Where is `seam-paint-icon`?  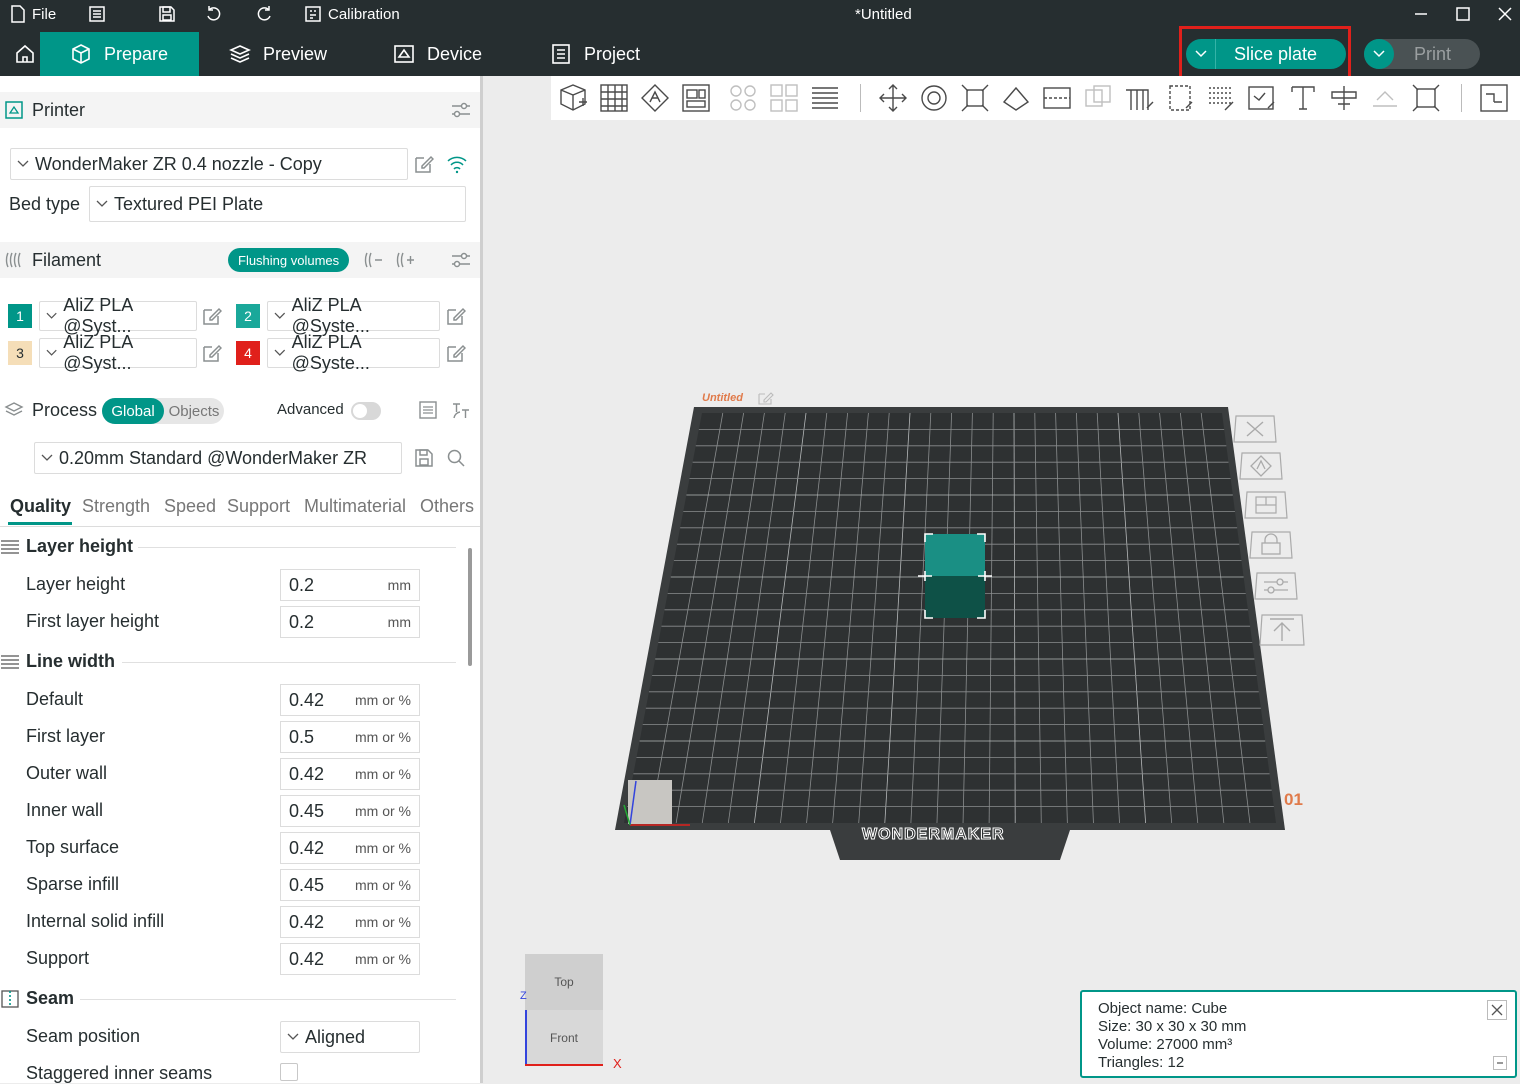 seam-paint-icon is located at coordinates (1180, 98).